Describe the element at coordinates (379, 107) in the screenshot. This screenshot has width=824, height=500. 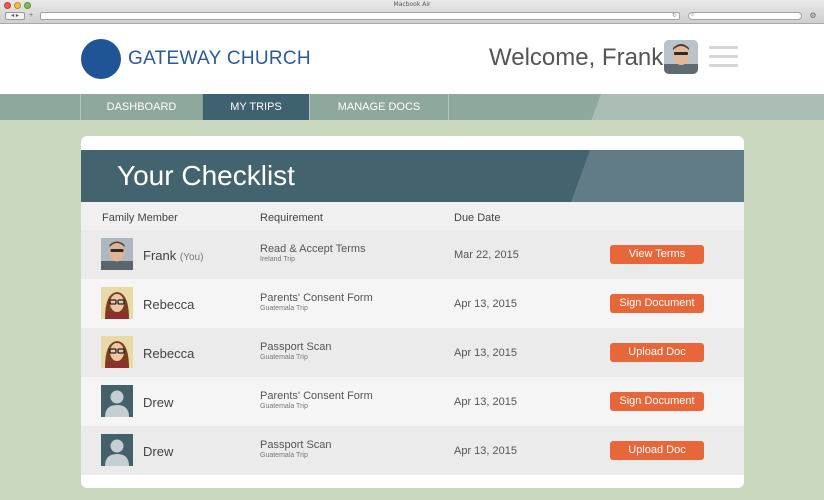
I see `tab-manage-docs: MANAGE DOCS` at that location.